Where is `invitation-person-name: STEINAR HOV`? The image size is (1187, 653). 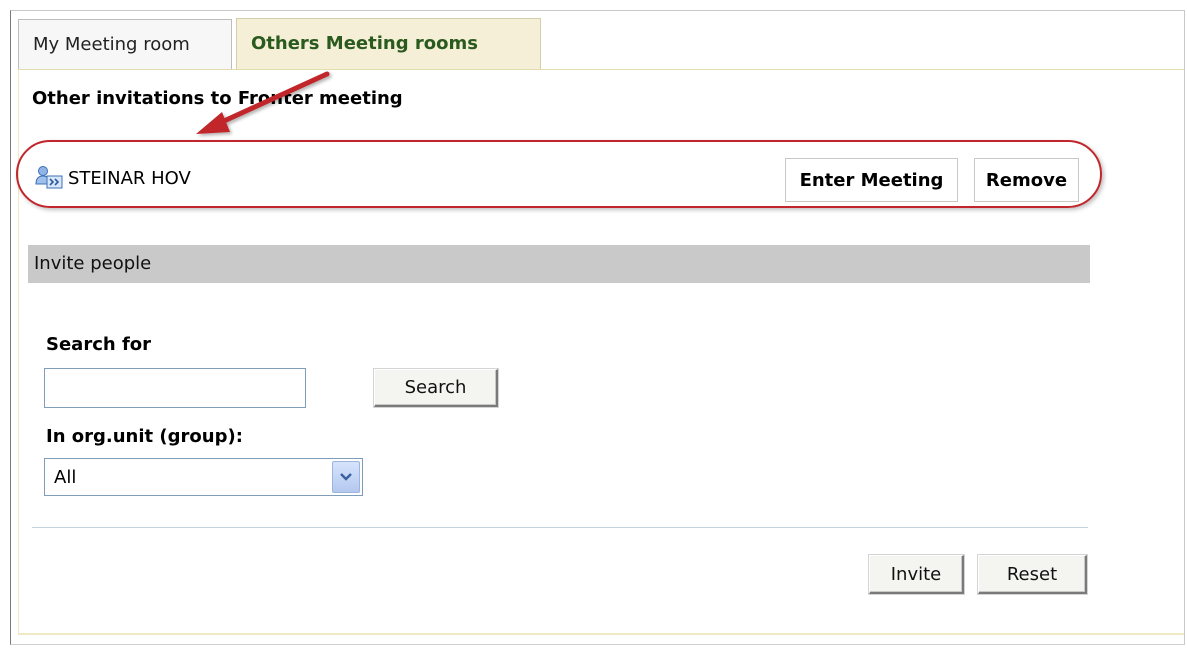 invitation-person-name: STEINAR HOV is located at coordinates (129, 178).